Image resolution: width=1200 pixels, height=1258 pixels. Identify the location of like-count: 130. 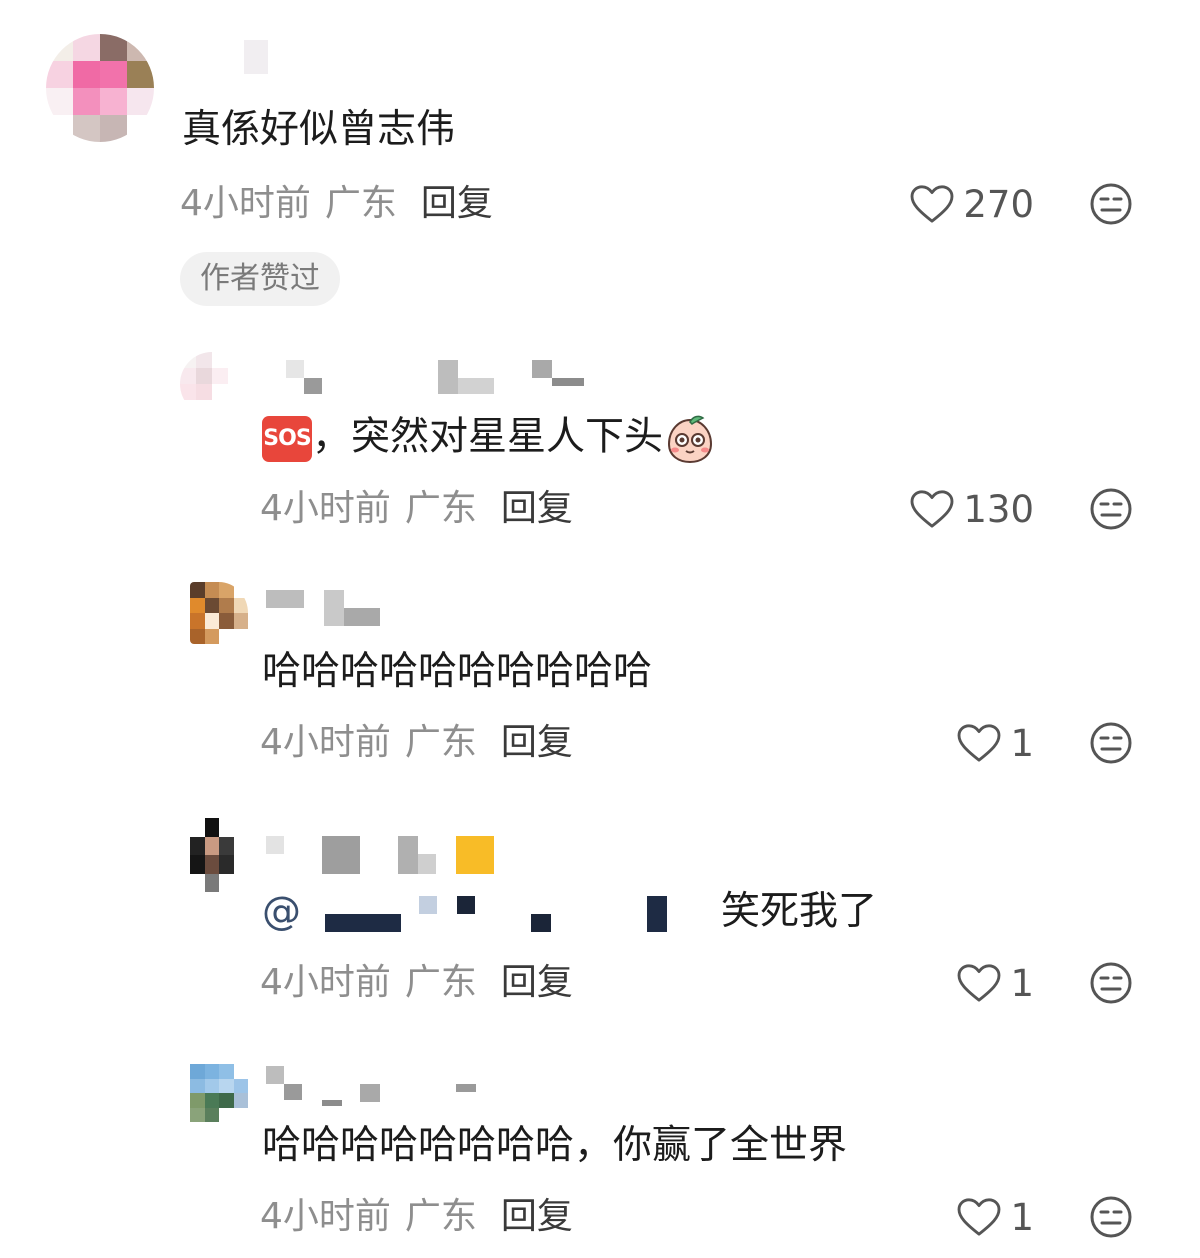
(998, 509).